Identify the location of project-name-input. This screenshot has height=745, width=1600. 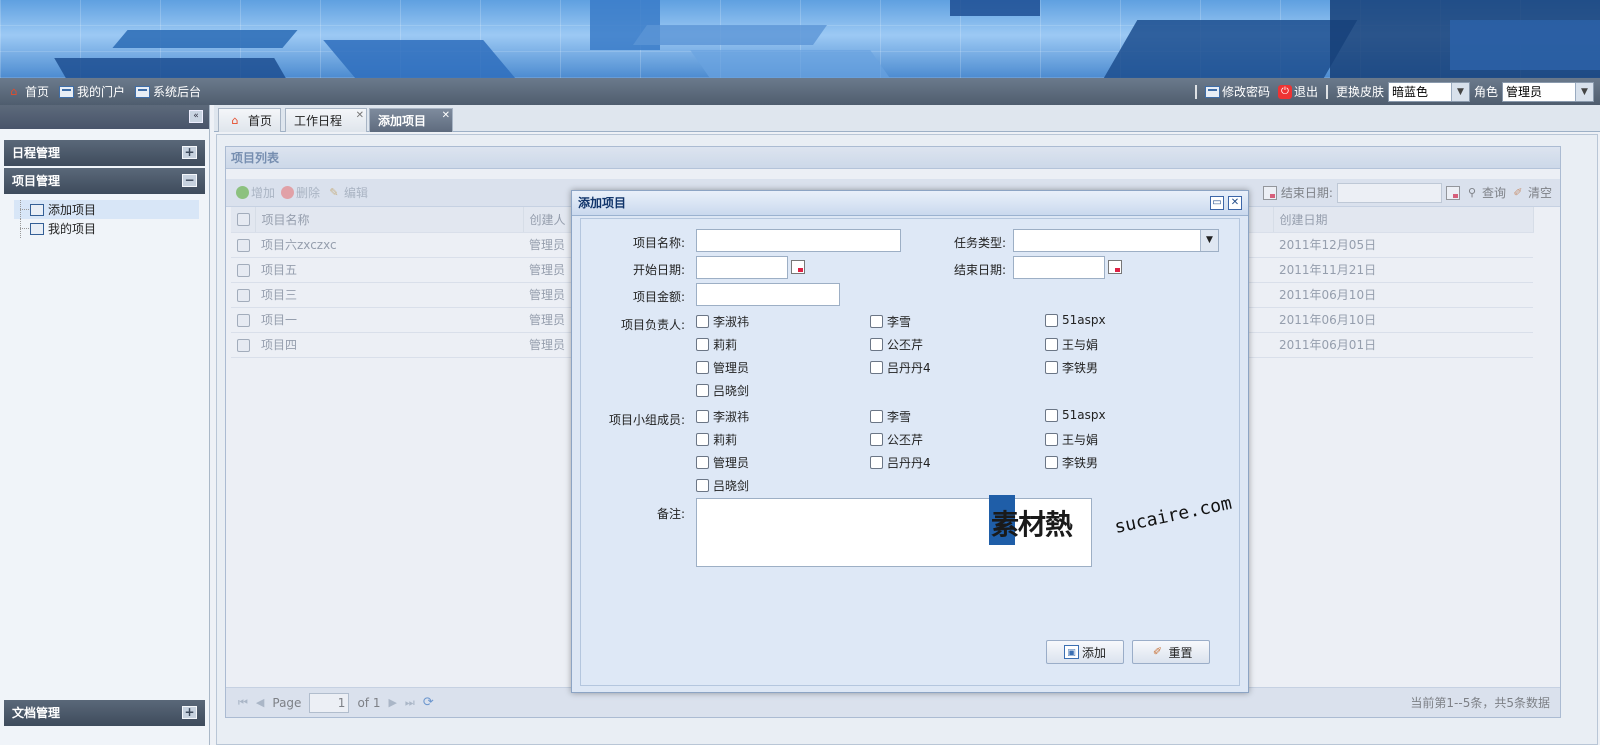
(798, 240).